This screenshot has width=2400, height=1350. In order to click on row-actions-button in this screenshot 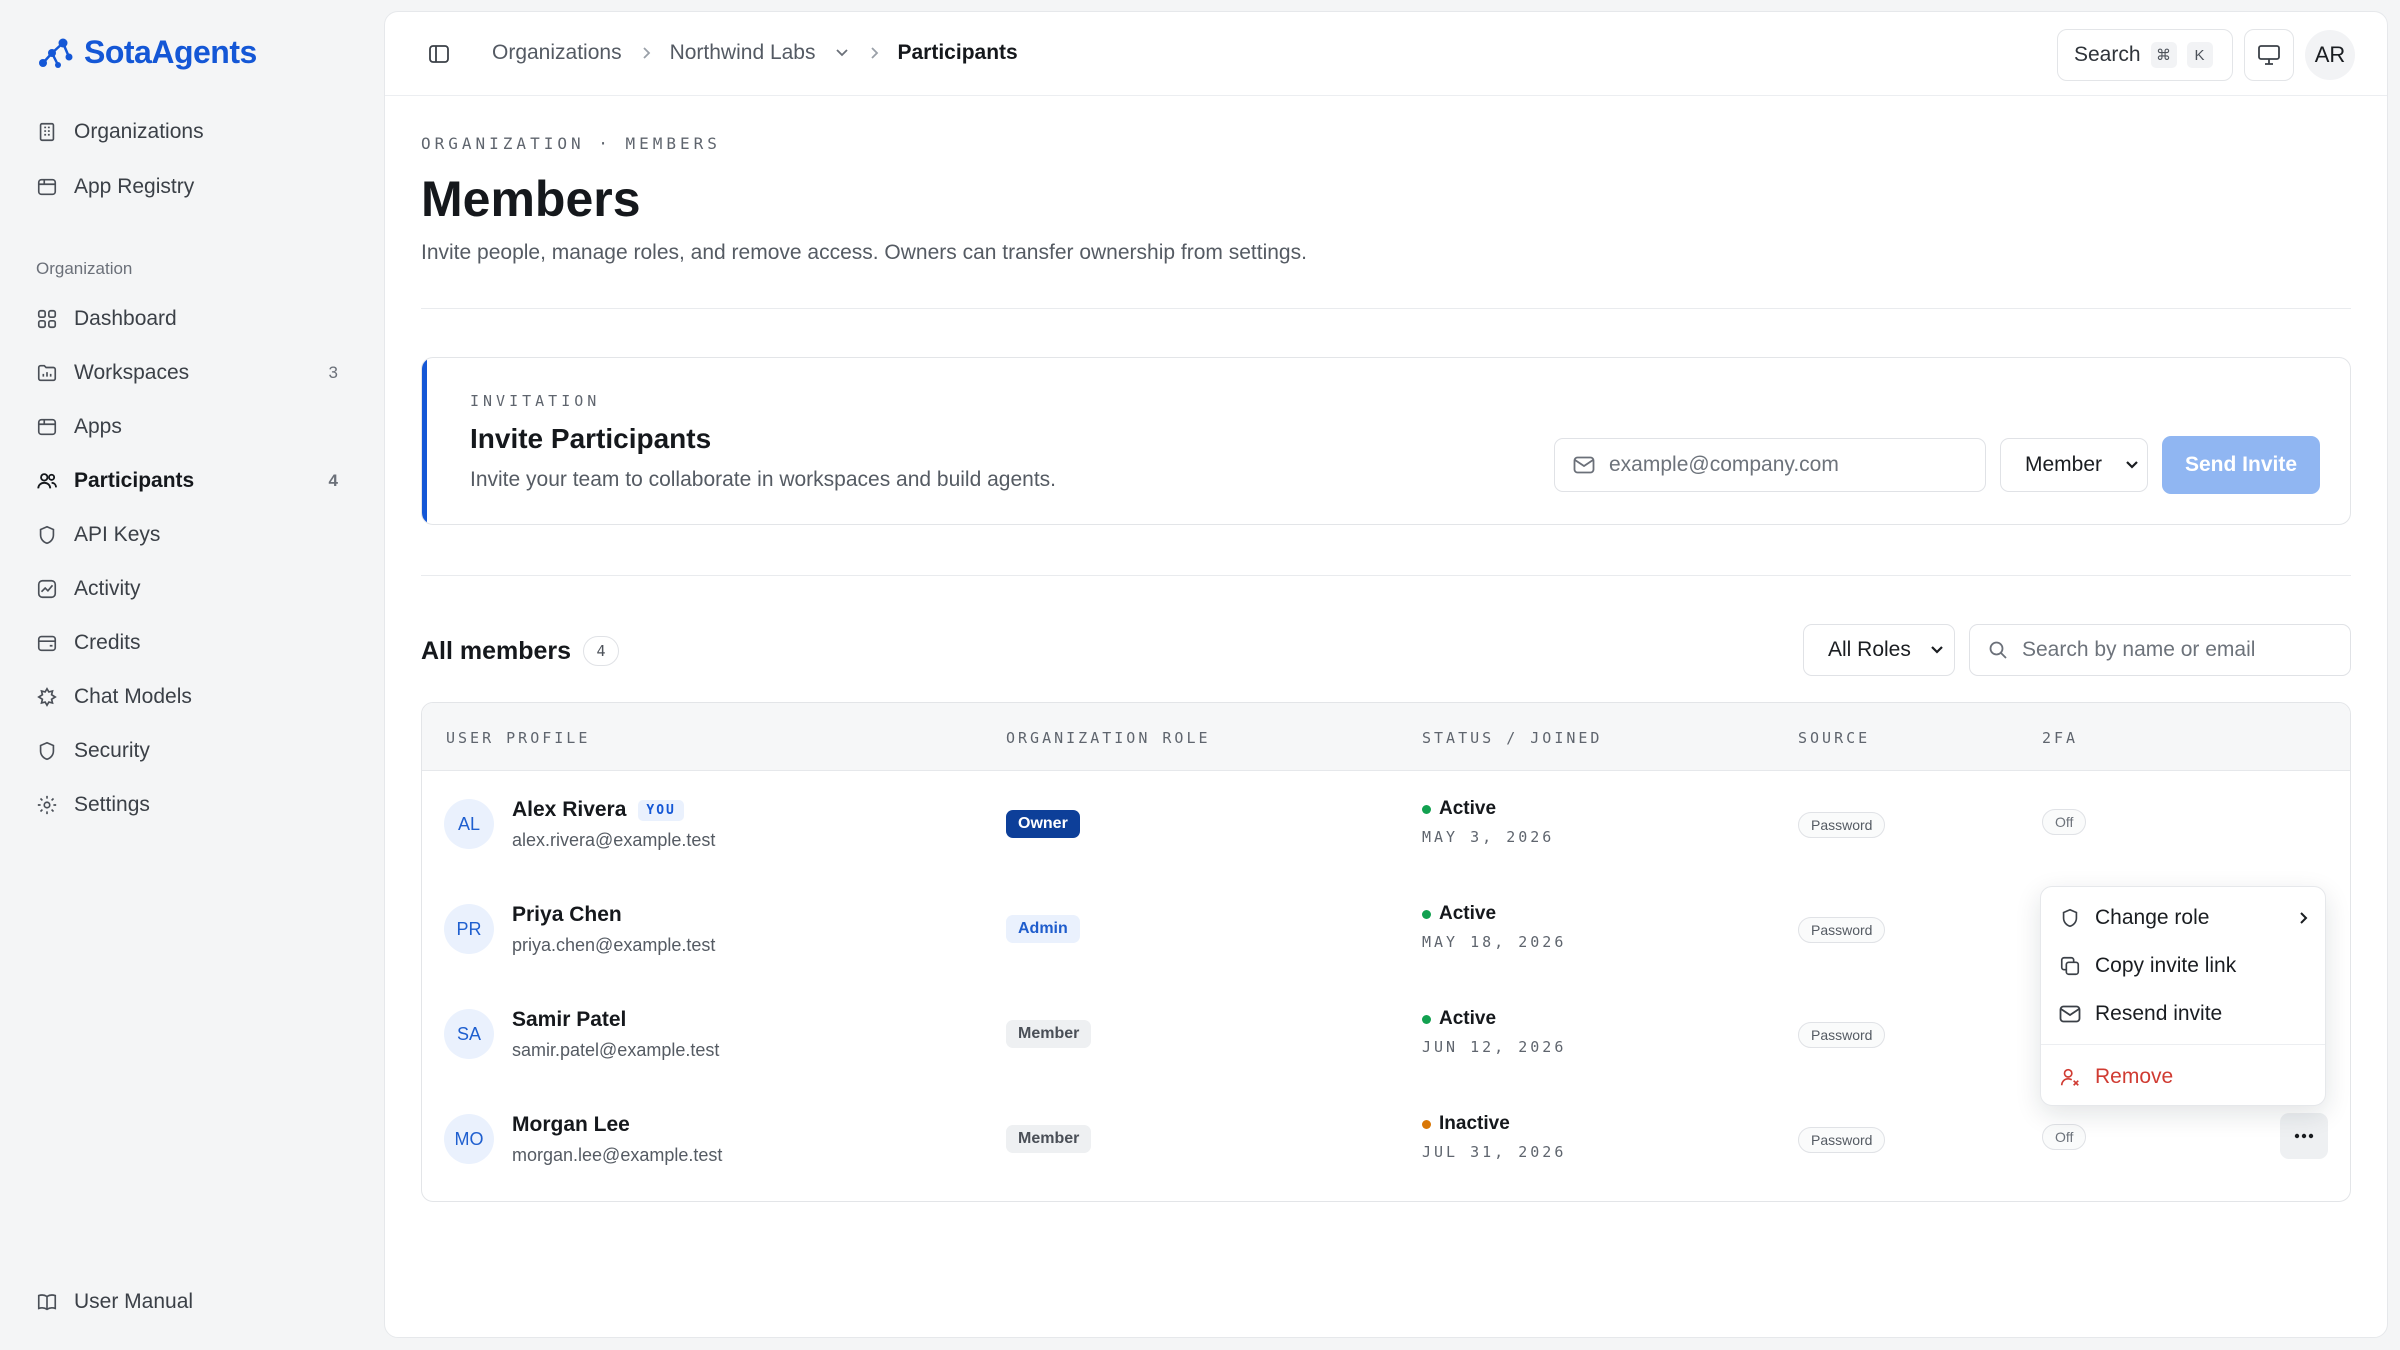, I will do `click(2304, 1136)`.